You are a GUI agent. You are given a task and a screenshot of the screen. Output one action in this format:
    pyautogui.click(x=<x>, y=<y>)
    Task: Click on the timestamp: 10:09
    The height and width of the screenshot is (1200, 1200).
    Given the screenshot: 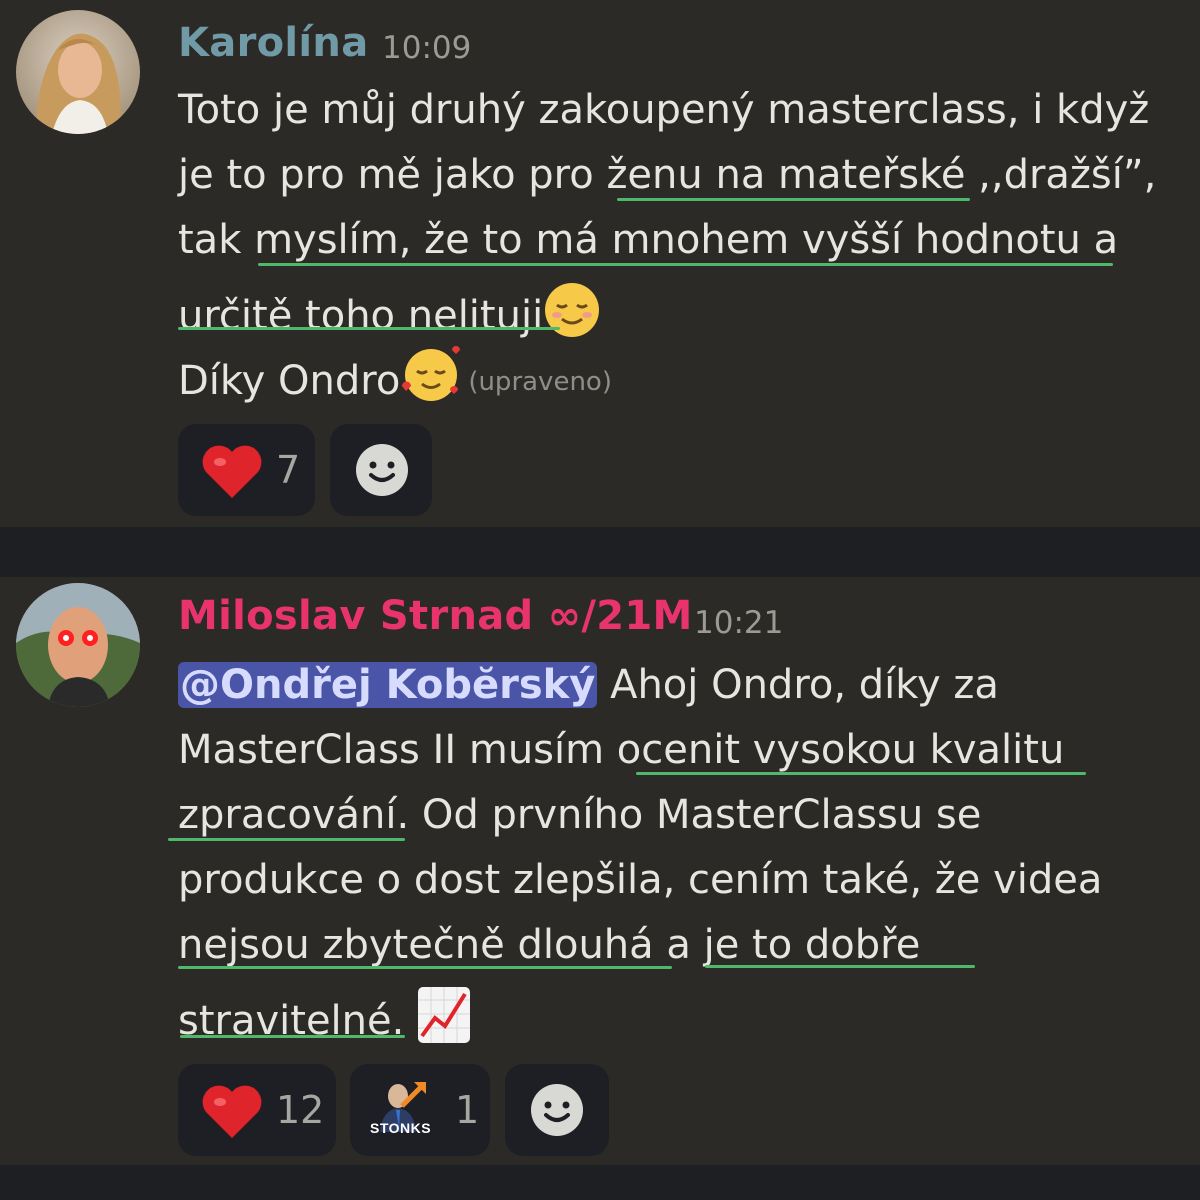 What is the action you would take?
    pyautogui.click(x=427, y=48)
    